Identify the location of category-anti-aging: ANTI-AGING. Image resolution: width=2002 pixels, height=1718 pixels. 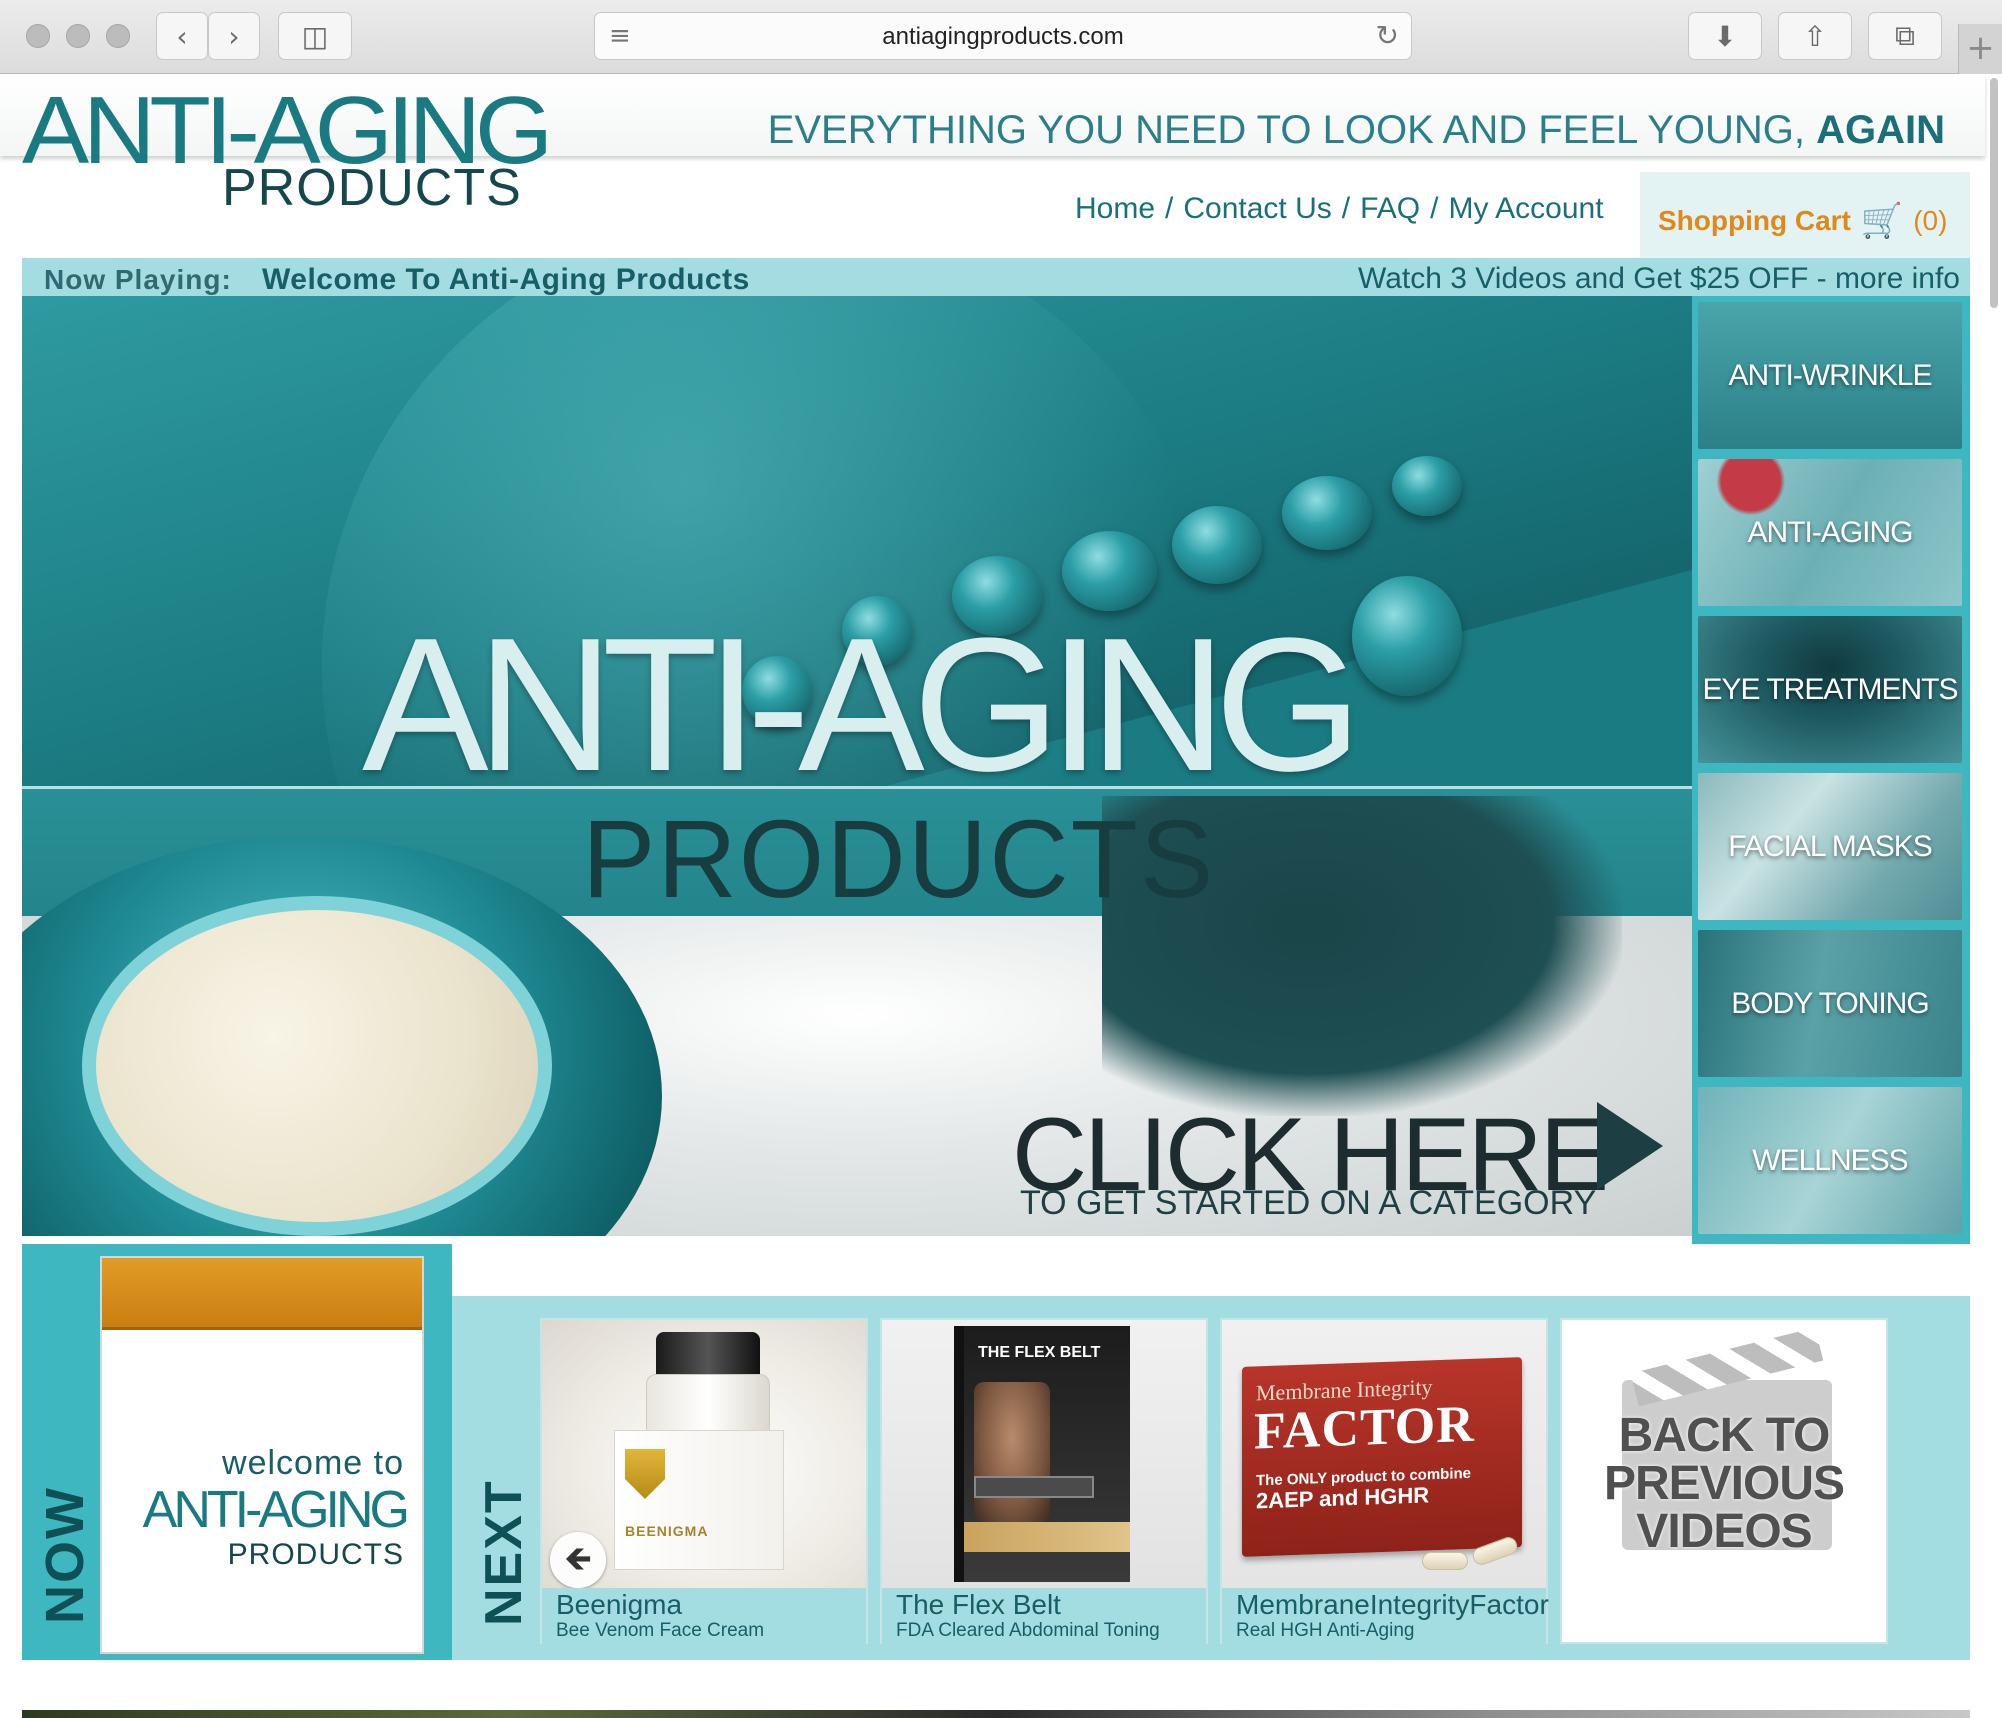
(1830, 532).